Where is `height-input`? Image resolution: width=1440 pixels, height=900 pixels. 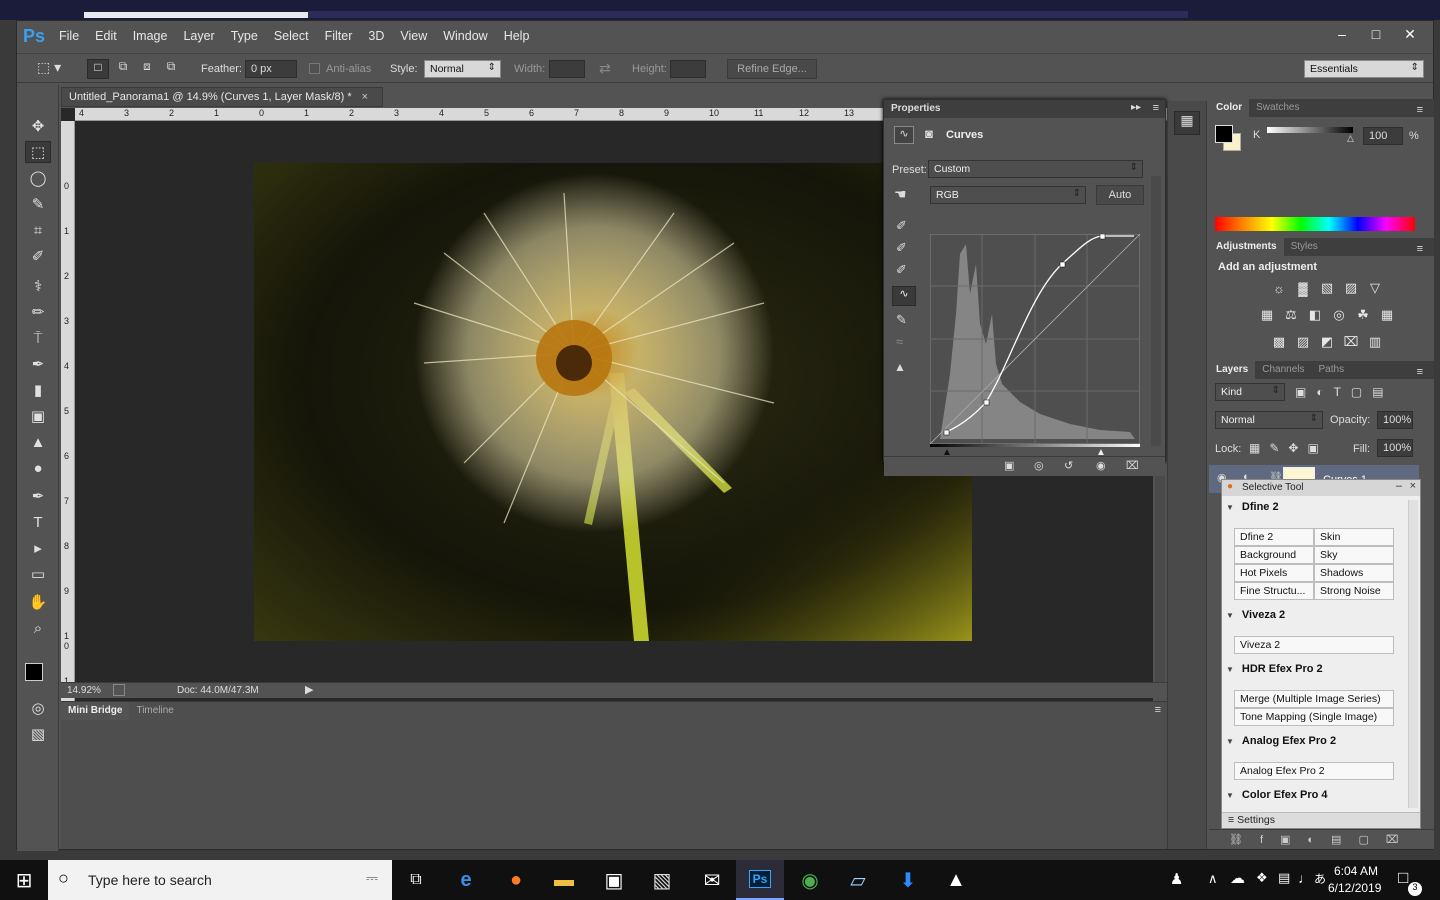 height-input is located at coordinates (688, 69).